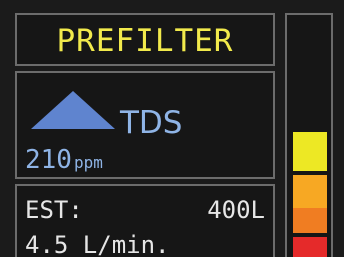 This screenshot has width=344, height=257. Describe the element at coordinates (236, 210) in the screenshot. I see `estimate-volume: 400L` at that location.